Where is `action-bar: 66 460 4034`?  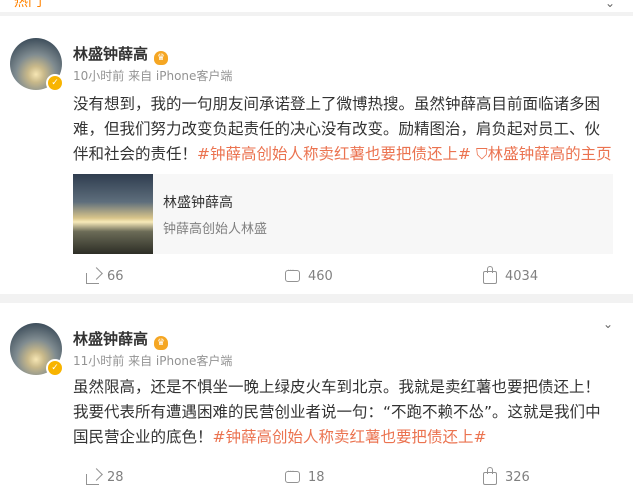 action-bar: 66 460 4034 is located at coordinates (316, 276).